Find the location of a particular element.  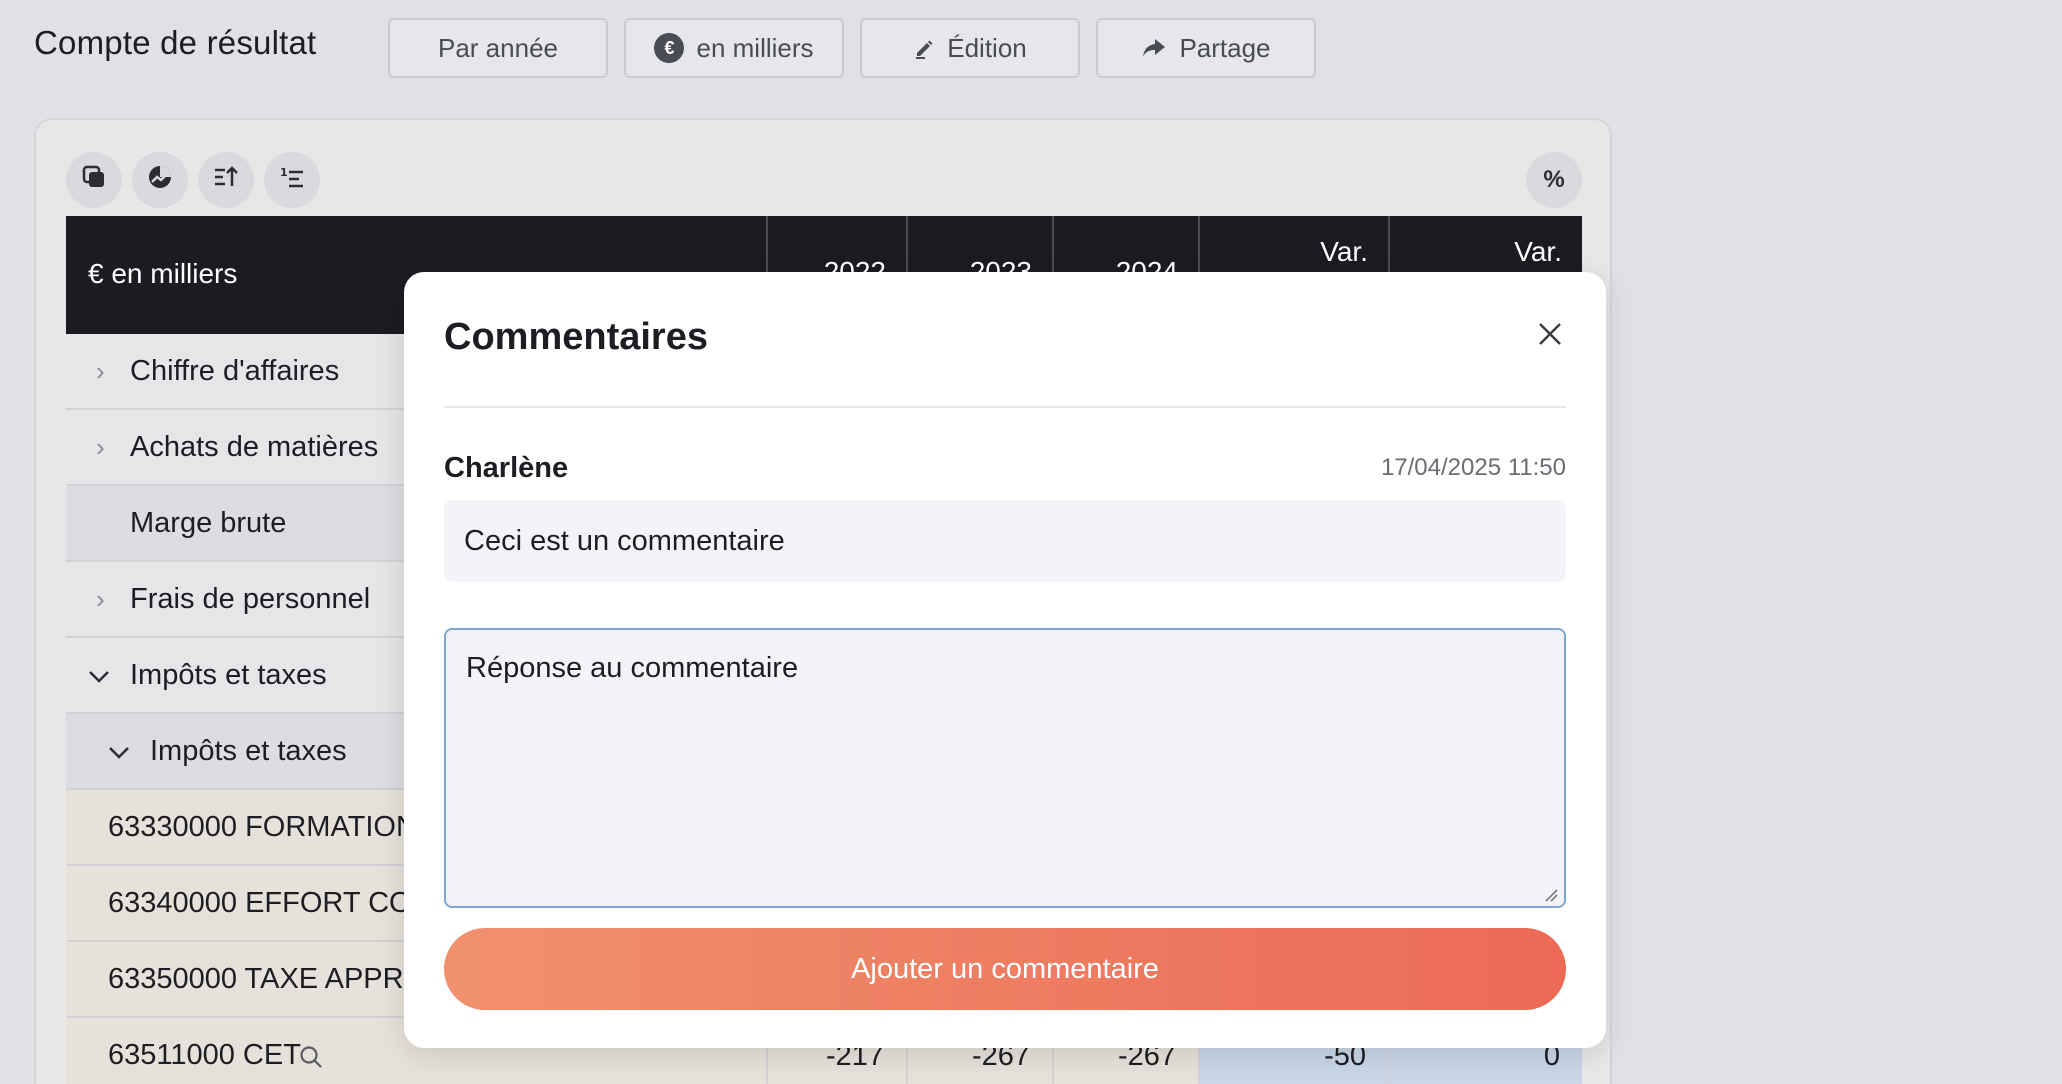

add-comment-button: Ajouter un commentaire is located at coordinates (1005, 969).